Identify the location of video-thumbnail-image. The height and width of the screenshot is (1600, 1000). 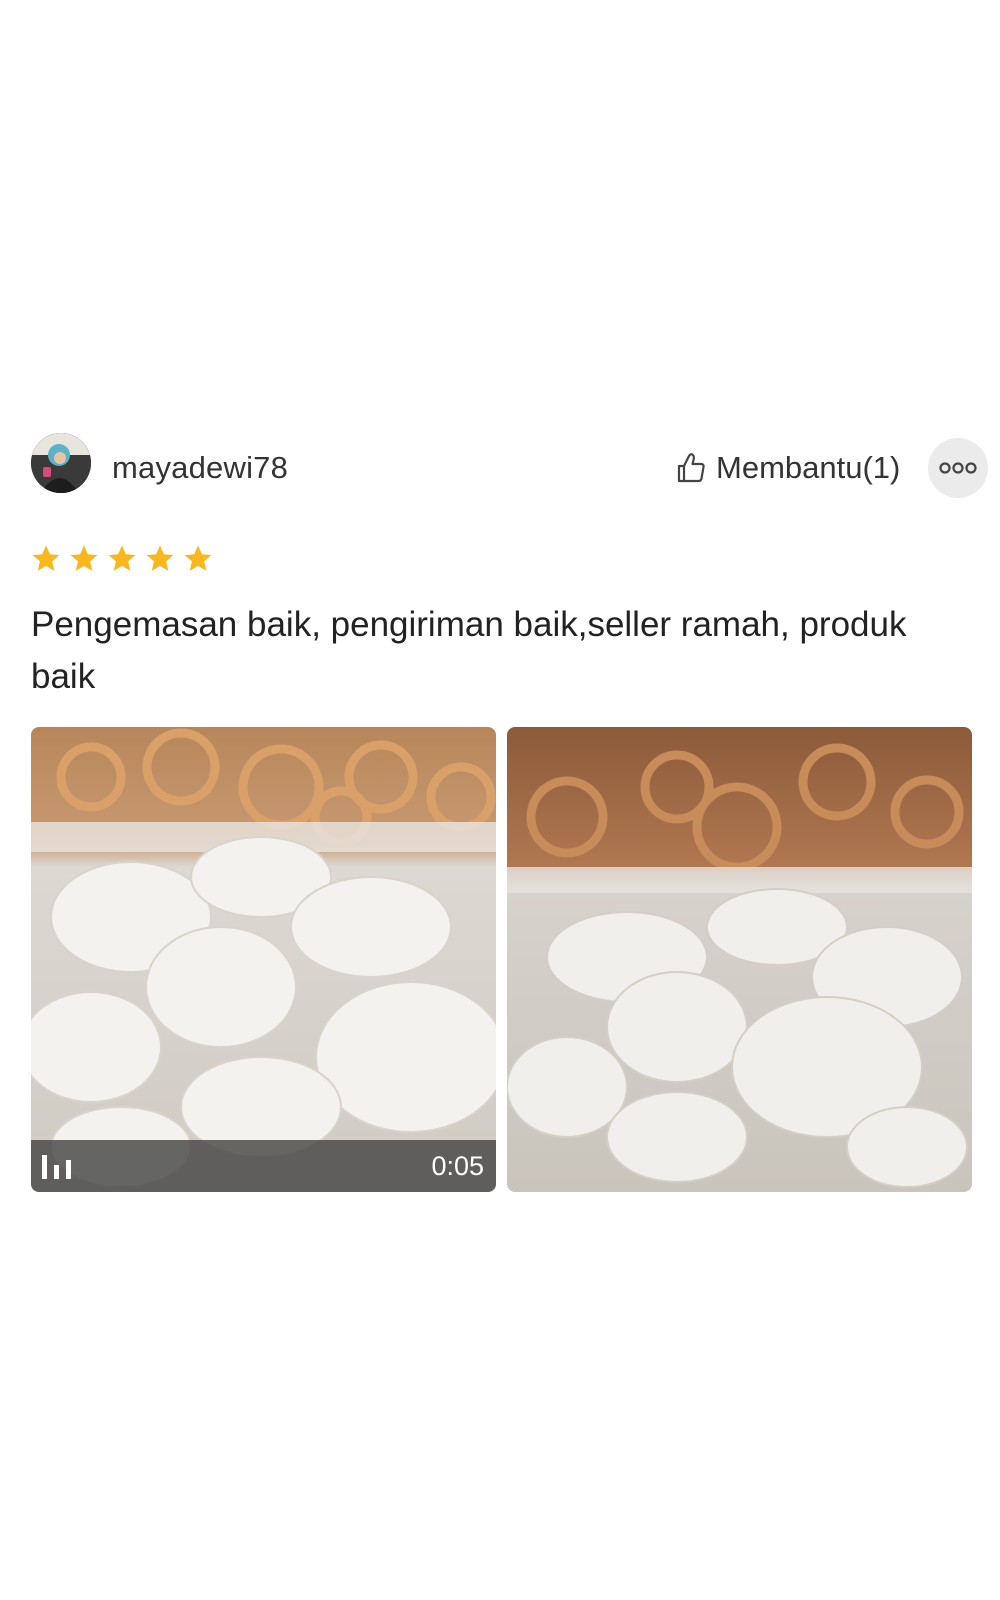
(263, 959).